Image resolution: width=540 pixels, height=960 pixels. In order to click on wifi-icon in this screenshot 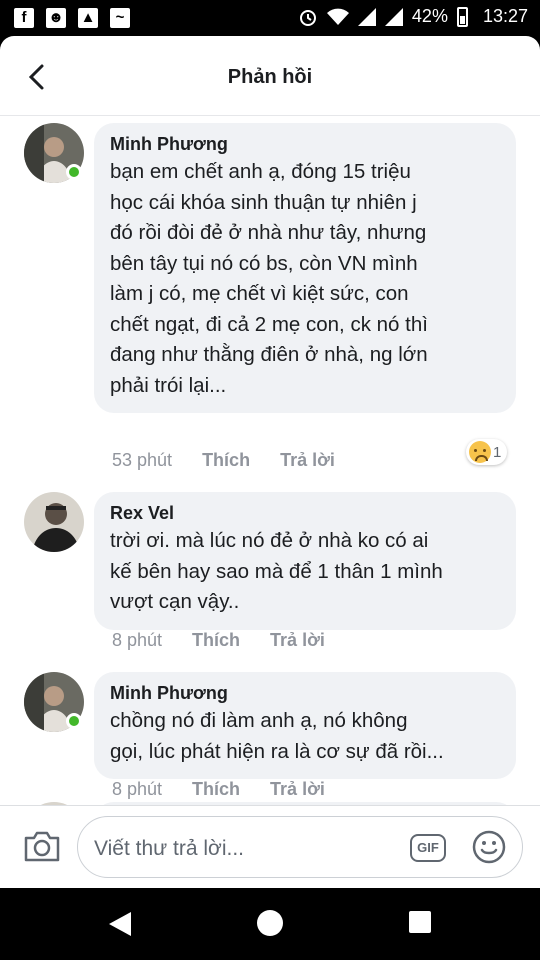, I will do `click(337, 16)`.